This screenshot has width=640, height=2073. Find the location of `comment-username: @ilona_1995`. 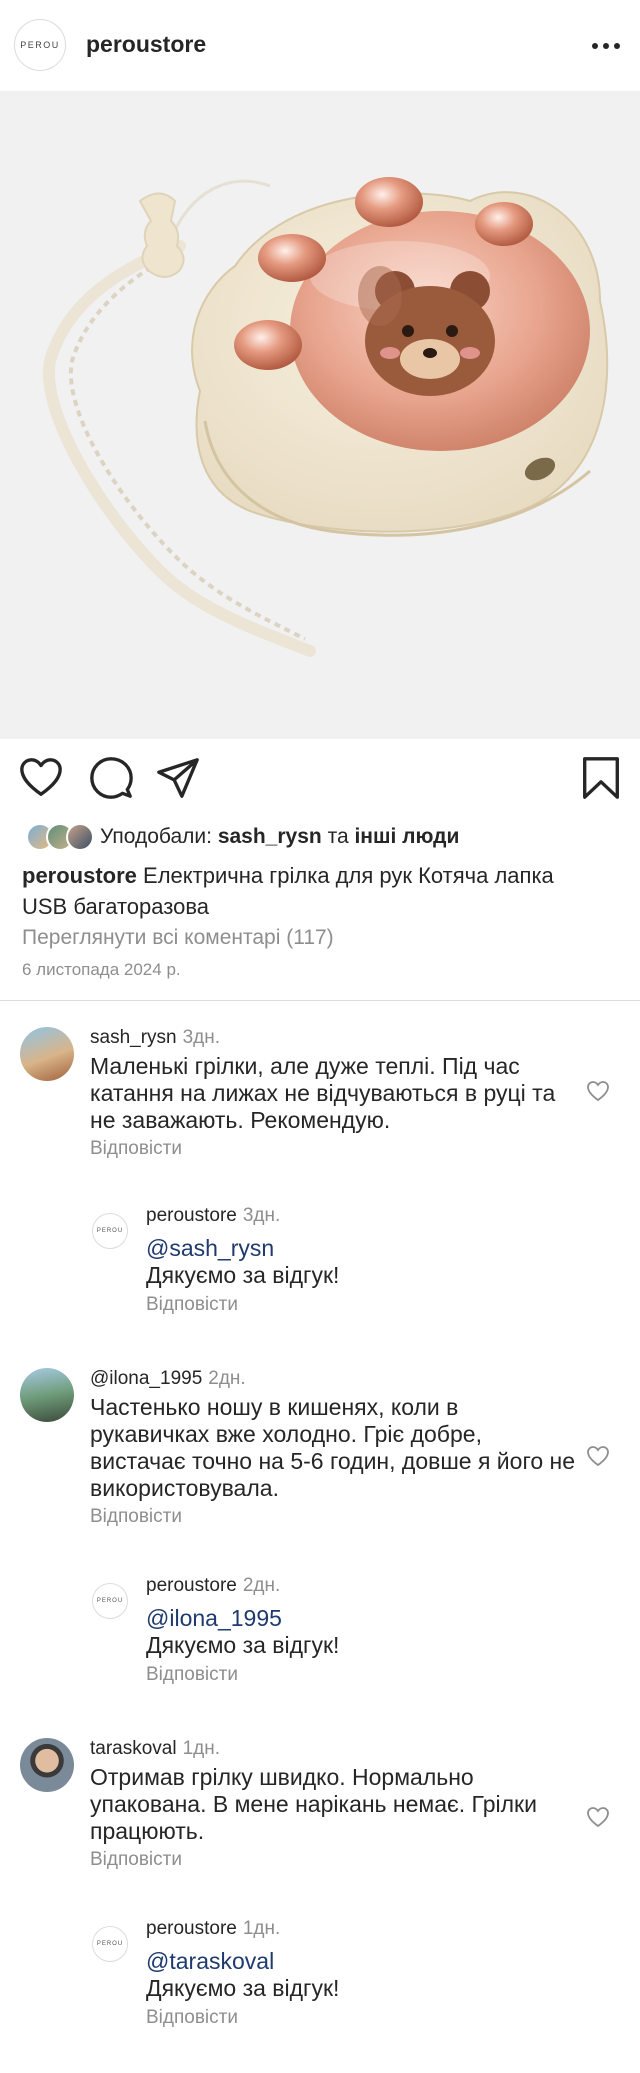

comment-username: @ilona_1995 is located at coordinates (146, 1378).